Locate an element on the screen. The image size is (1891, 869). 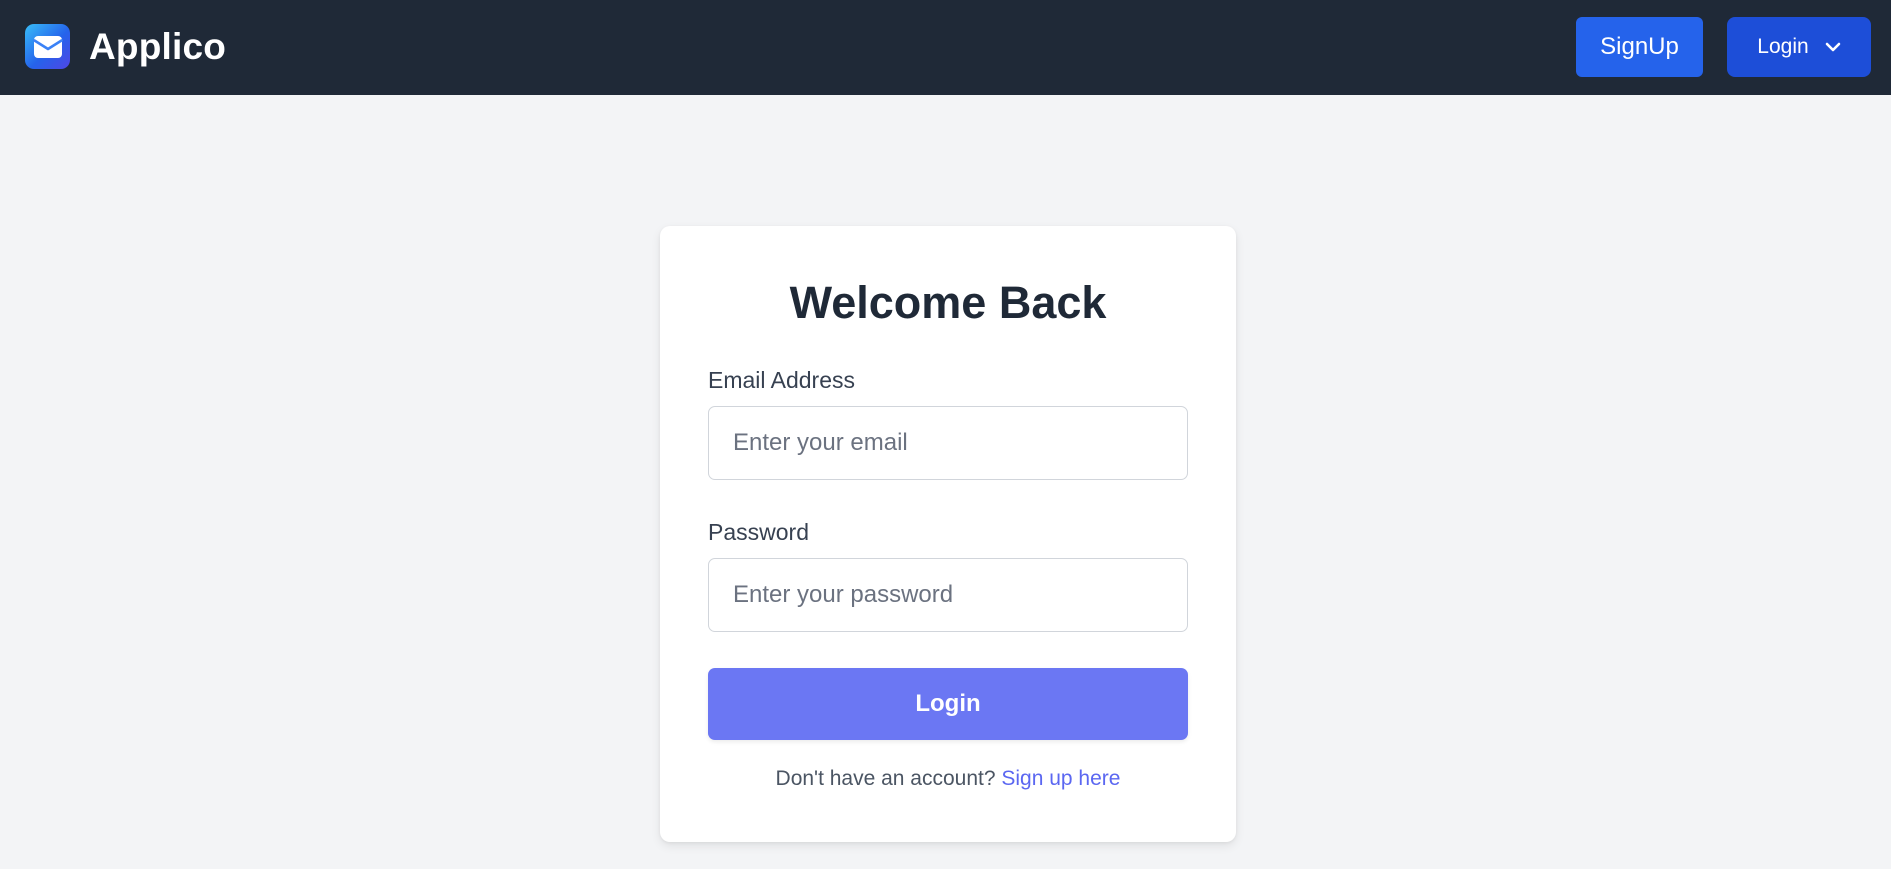
login-submit-button: Login is located at coordinates (948, 704).